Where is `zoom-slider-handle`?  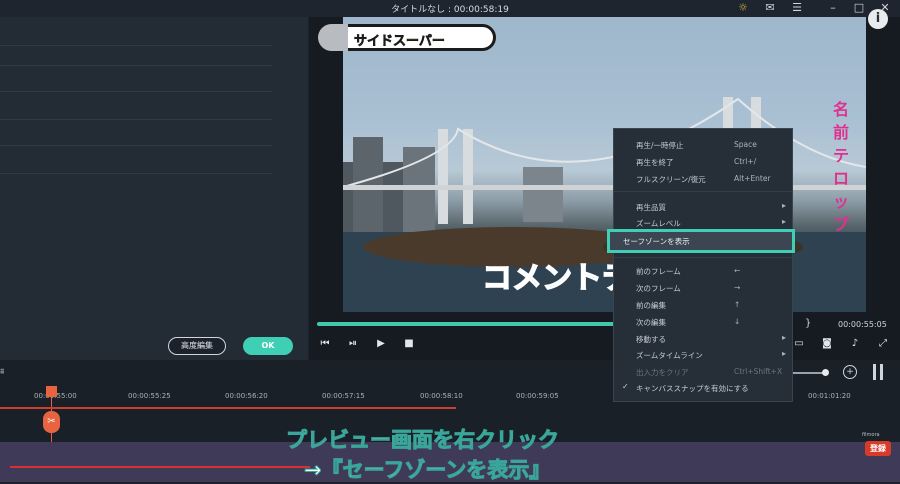
zoom-slider-handle is located at coordinates (825, 372).